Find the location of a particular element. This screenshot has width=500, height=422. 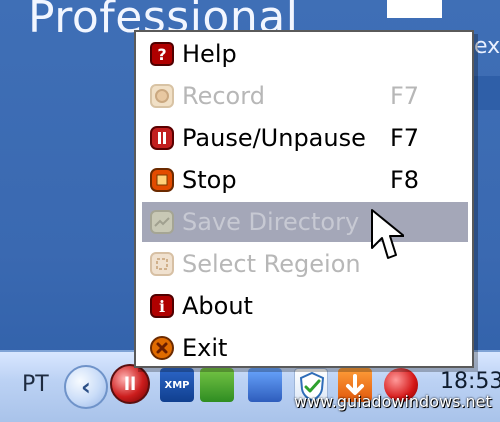

menu-item-select-region-label: Select Regeion is located at coordinates (271, 264).